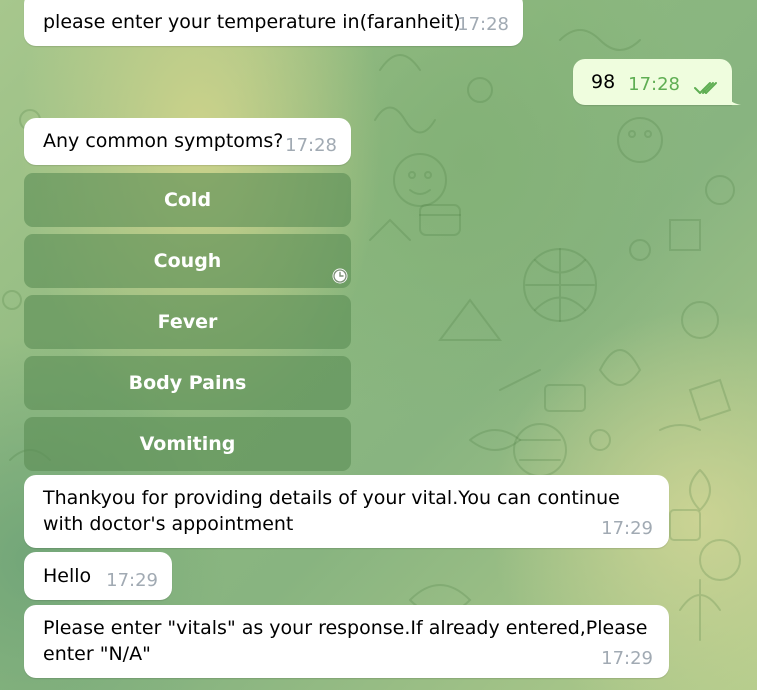  Describe the element at coordinates (163, 141) in the screenshot. I see `message-text: Any common symptoms?` at that location.